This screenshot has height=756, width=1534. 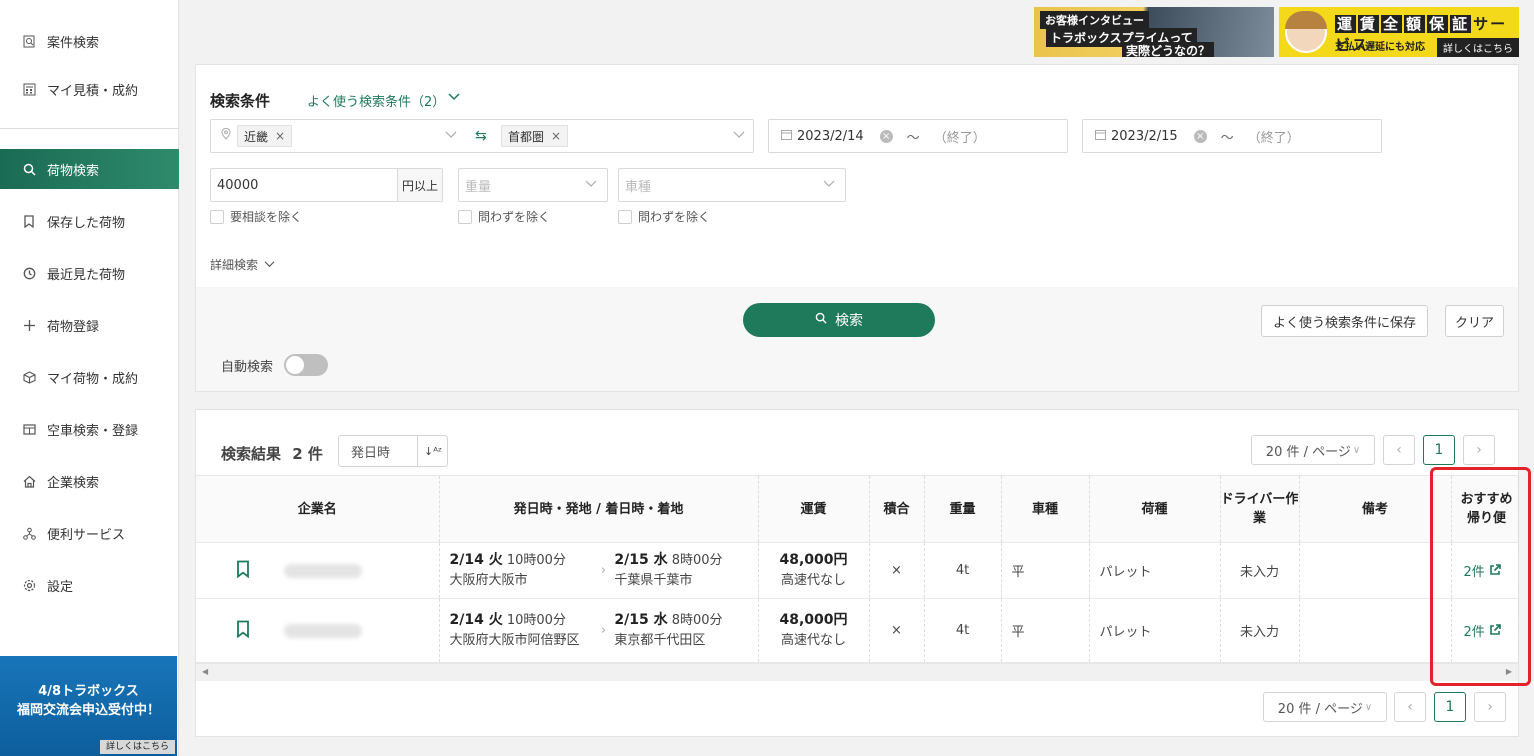 I want to click on col-vehicle: 車種, so click(x=1045, y=509).